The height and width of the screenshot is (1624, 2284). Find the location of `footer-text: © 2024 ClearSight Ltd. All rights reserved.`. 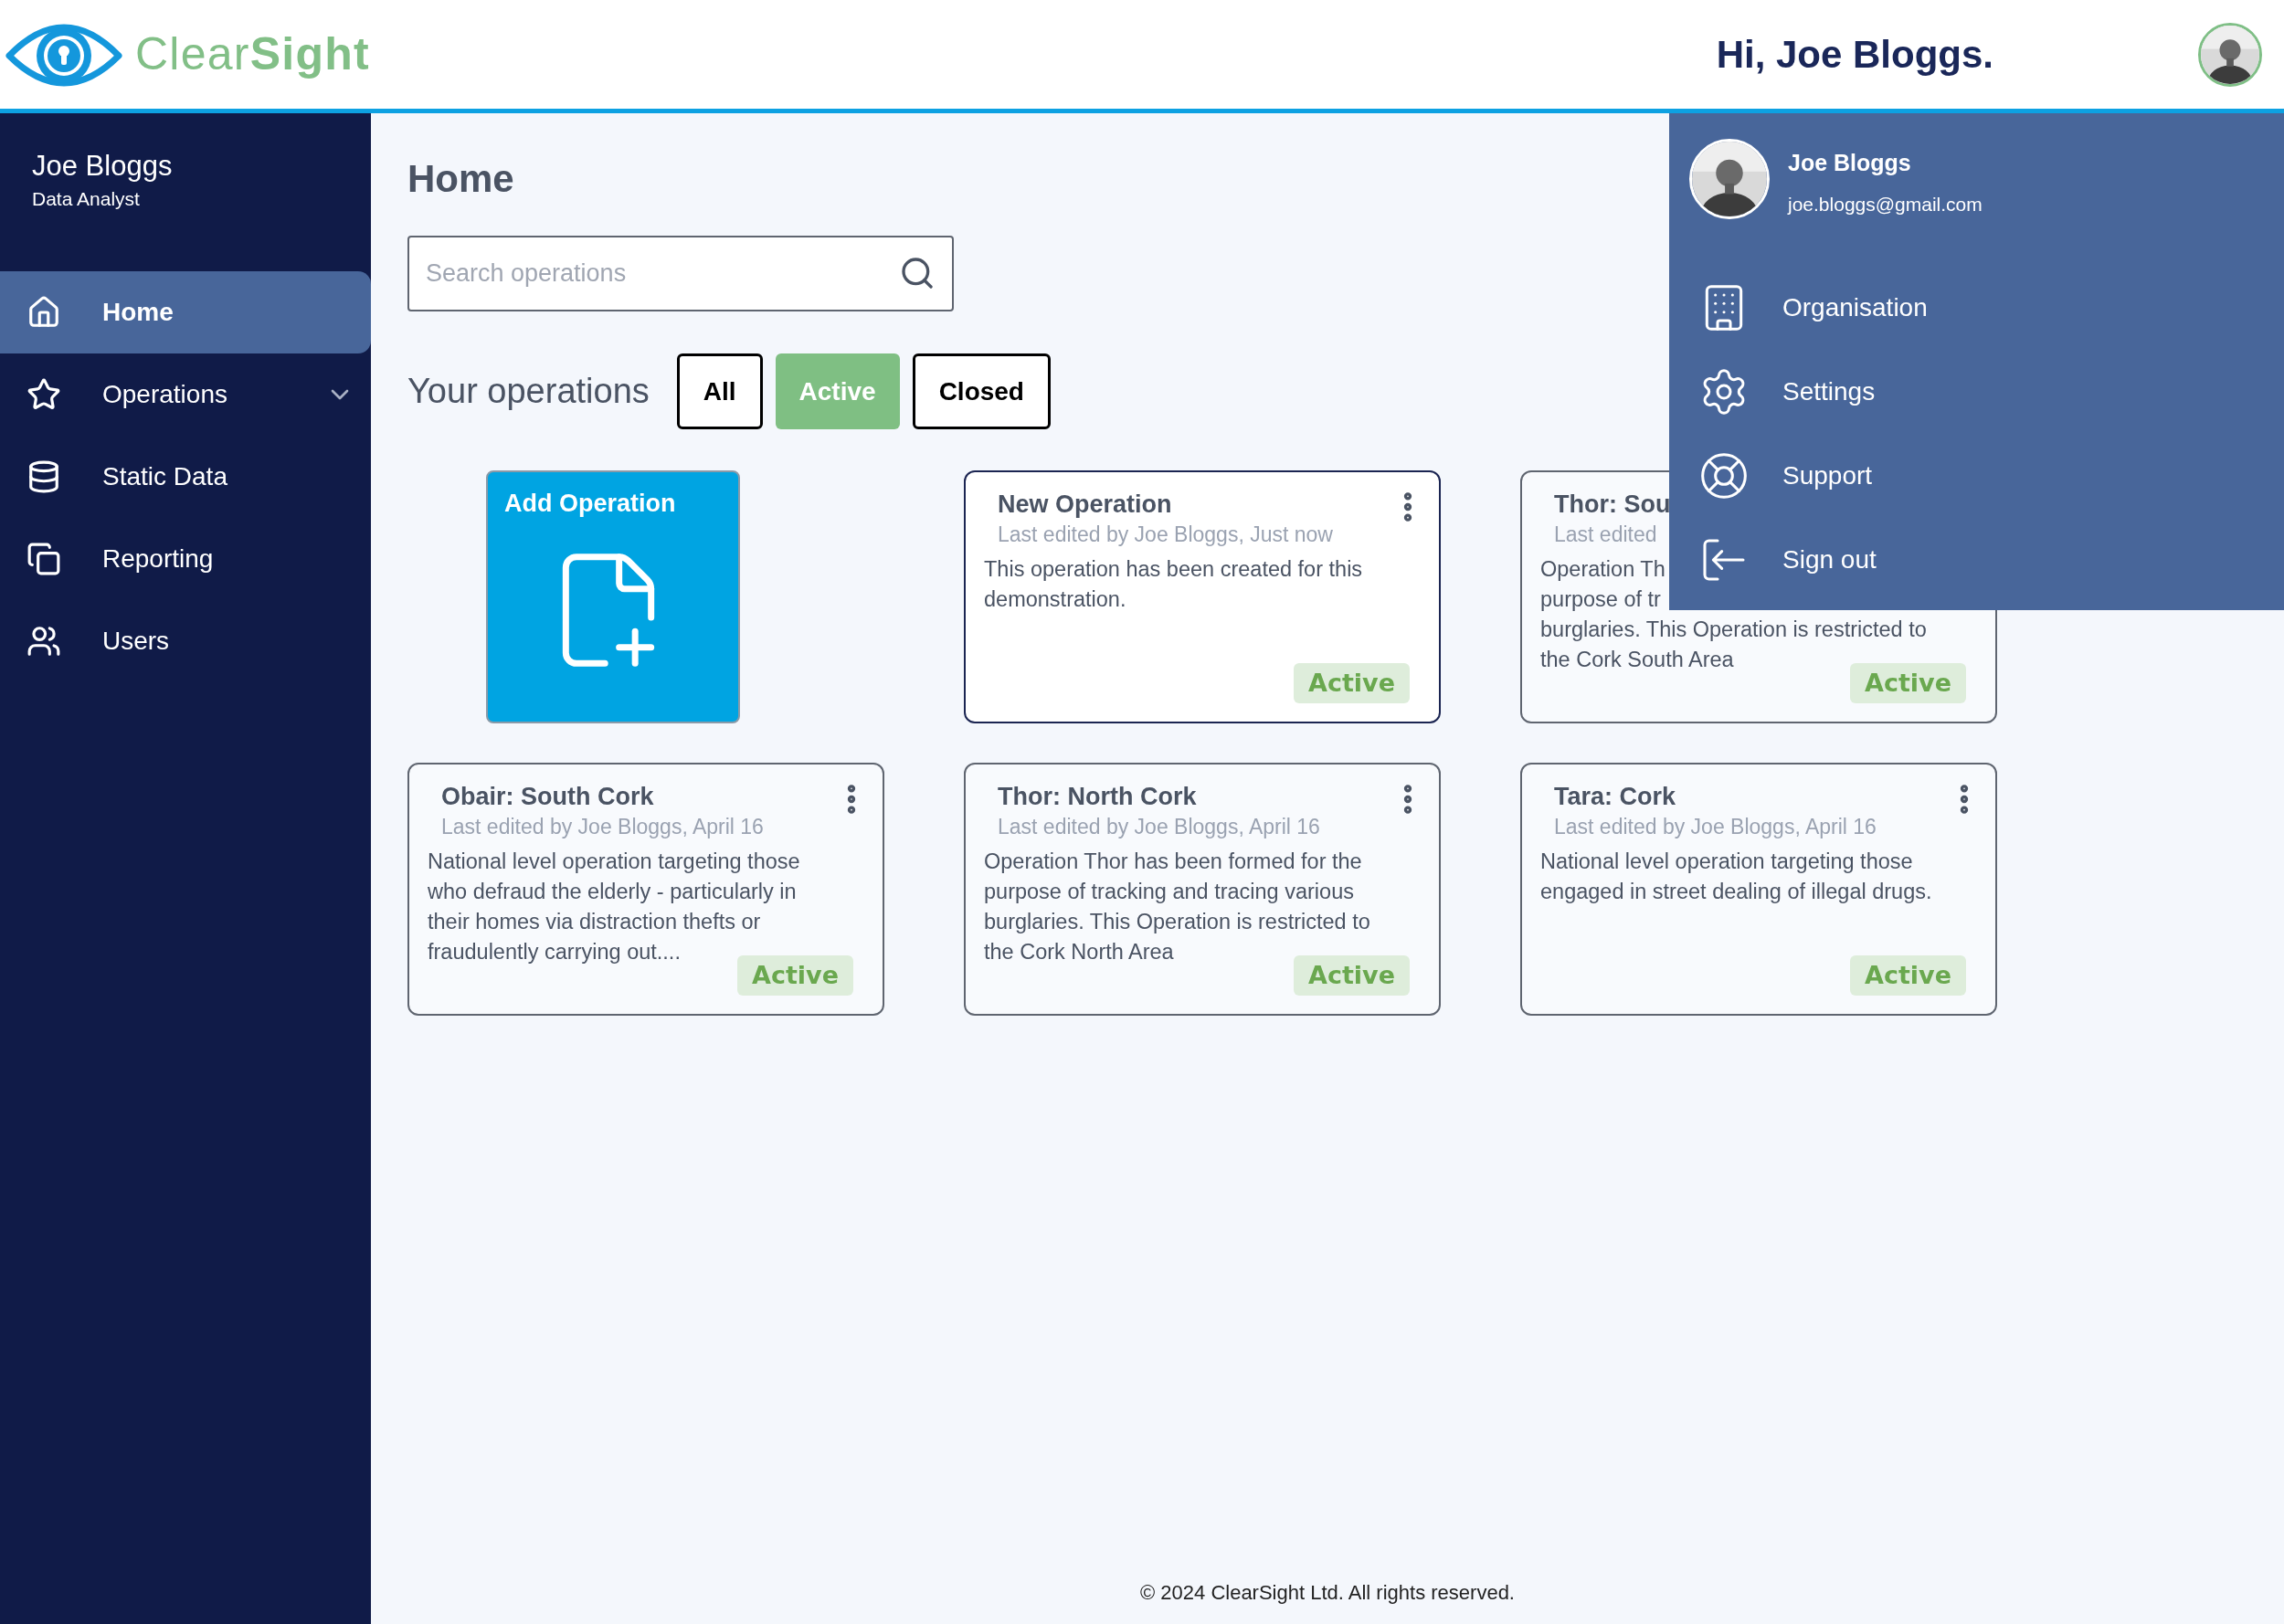

footer-text: © 2024 ClearSight Ltd. All rights reserved. is located at coordinates (1327, 1593).